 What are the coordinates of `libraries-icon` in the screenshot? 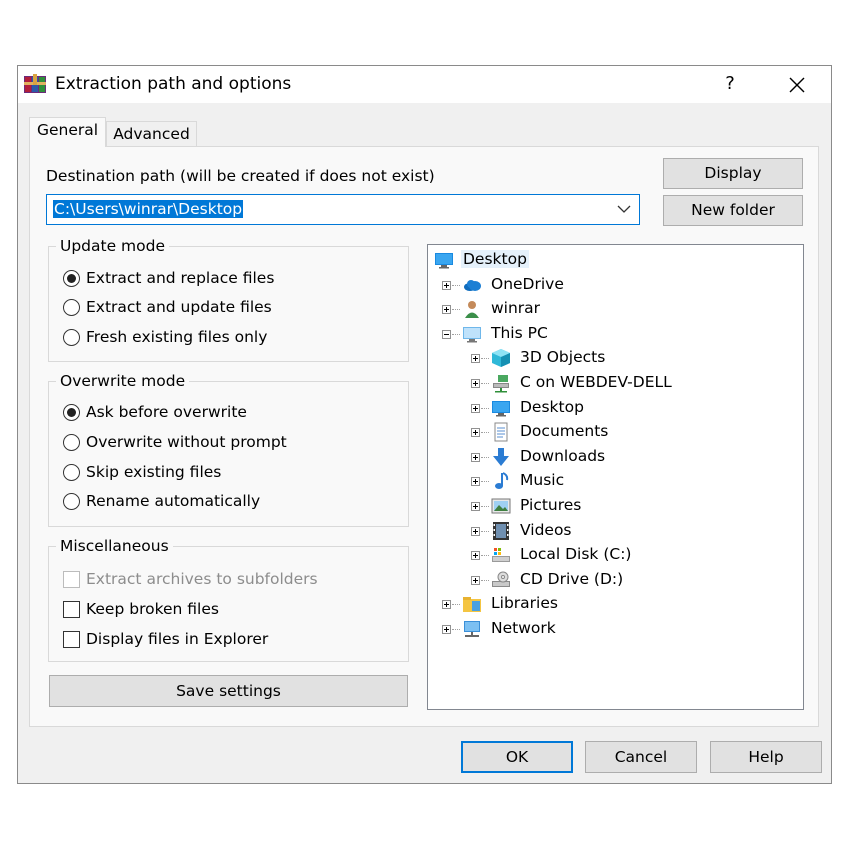 It's located at (472, 604).